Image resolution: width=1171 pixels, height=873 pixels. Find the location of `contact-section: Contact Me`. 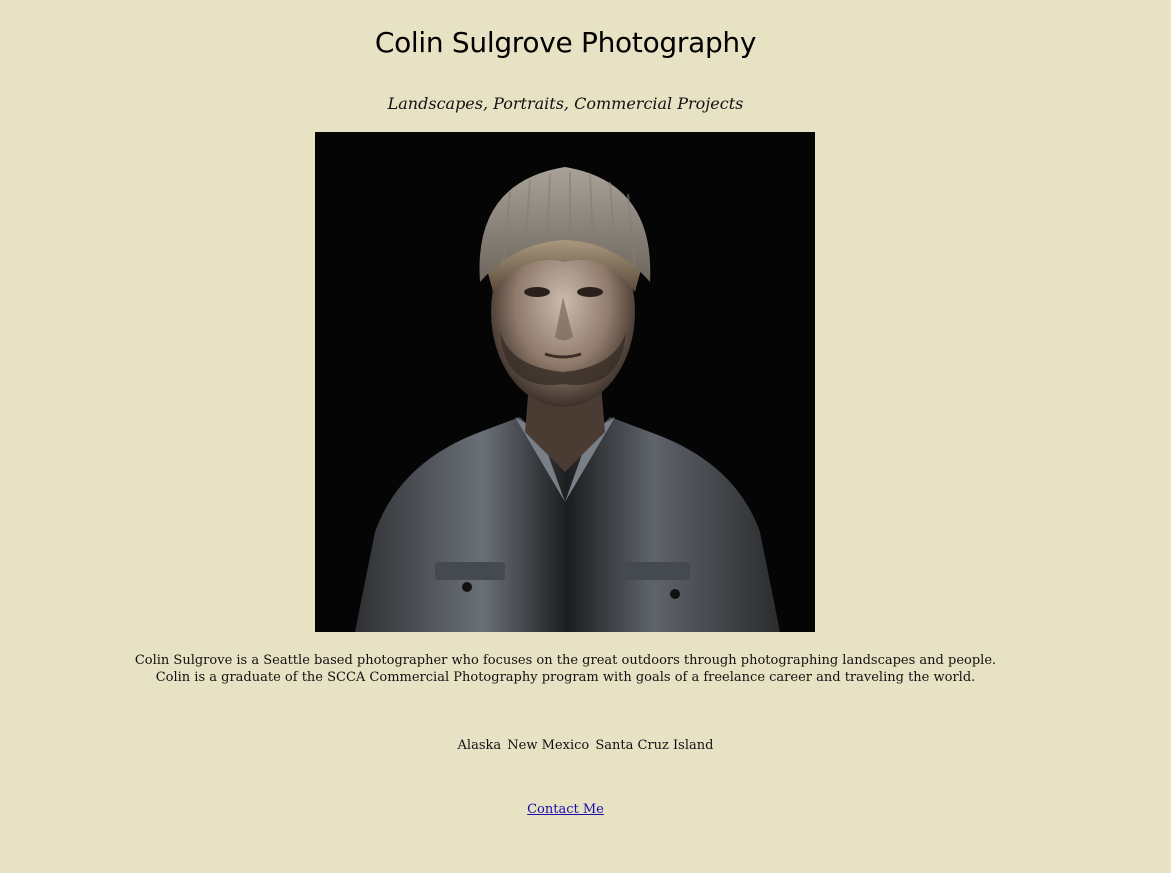

contact-section: Contact Me is located at coordinates (565, 809).